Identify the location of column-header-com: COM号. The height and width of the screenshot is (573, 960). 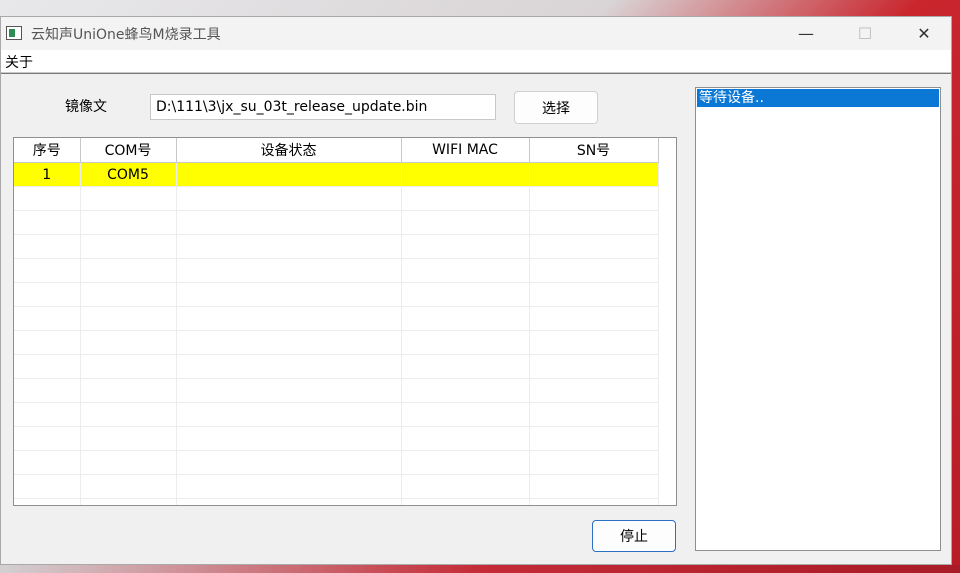
(128, 150).